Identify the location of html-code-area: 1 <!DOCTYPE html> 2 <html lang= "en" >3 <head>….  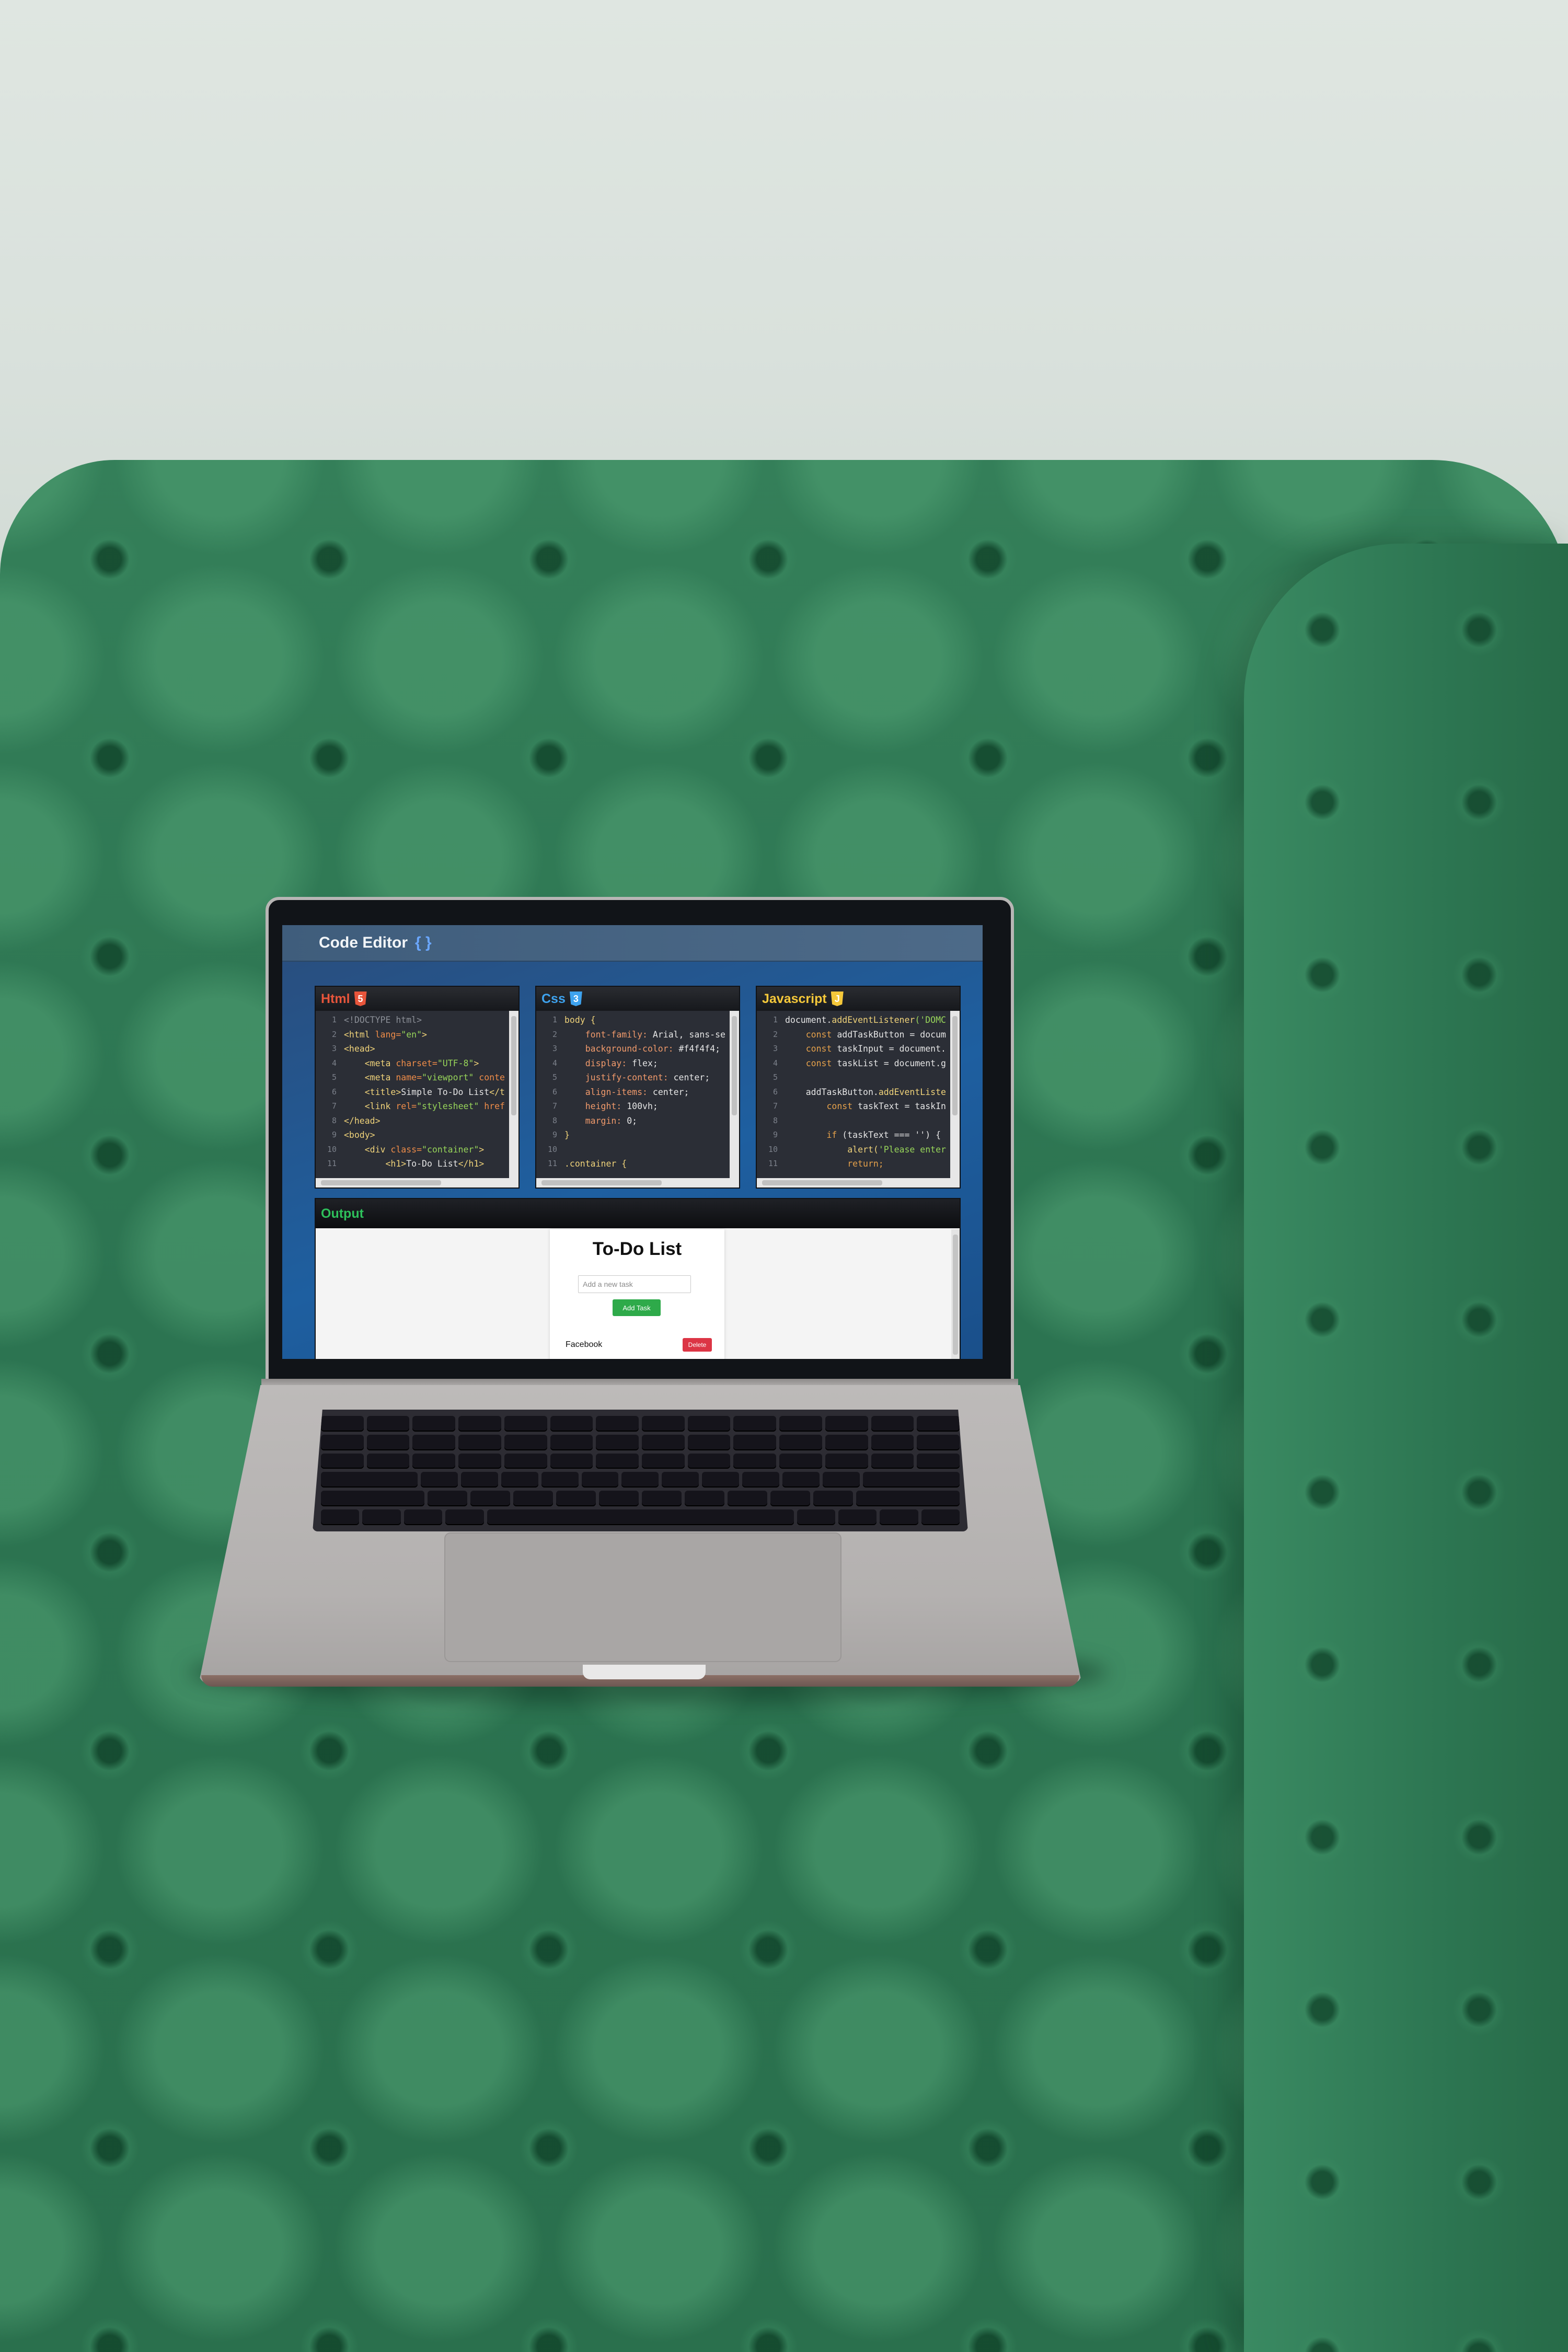
(412, 1094).